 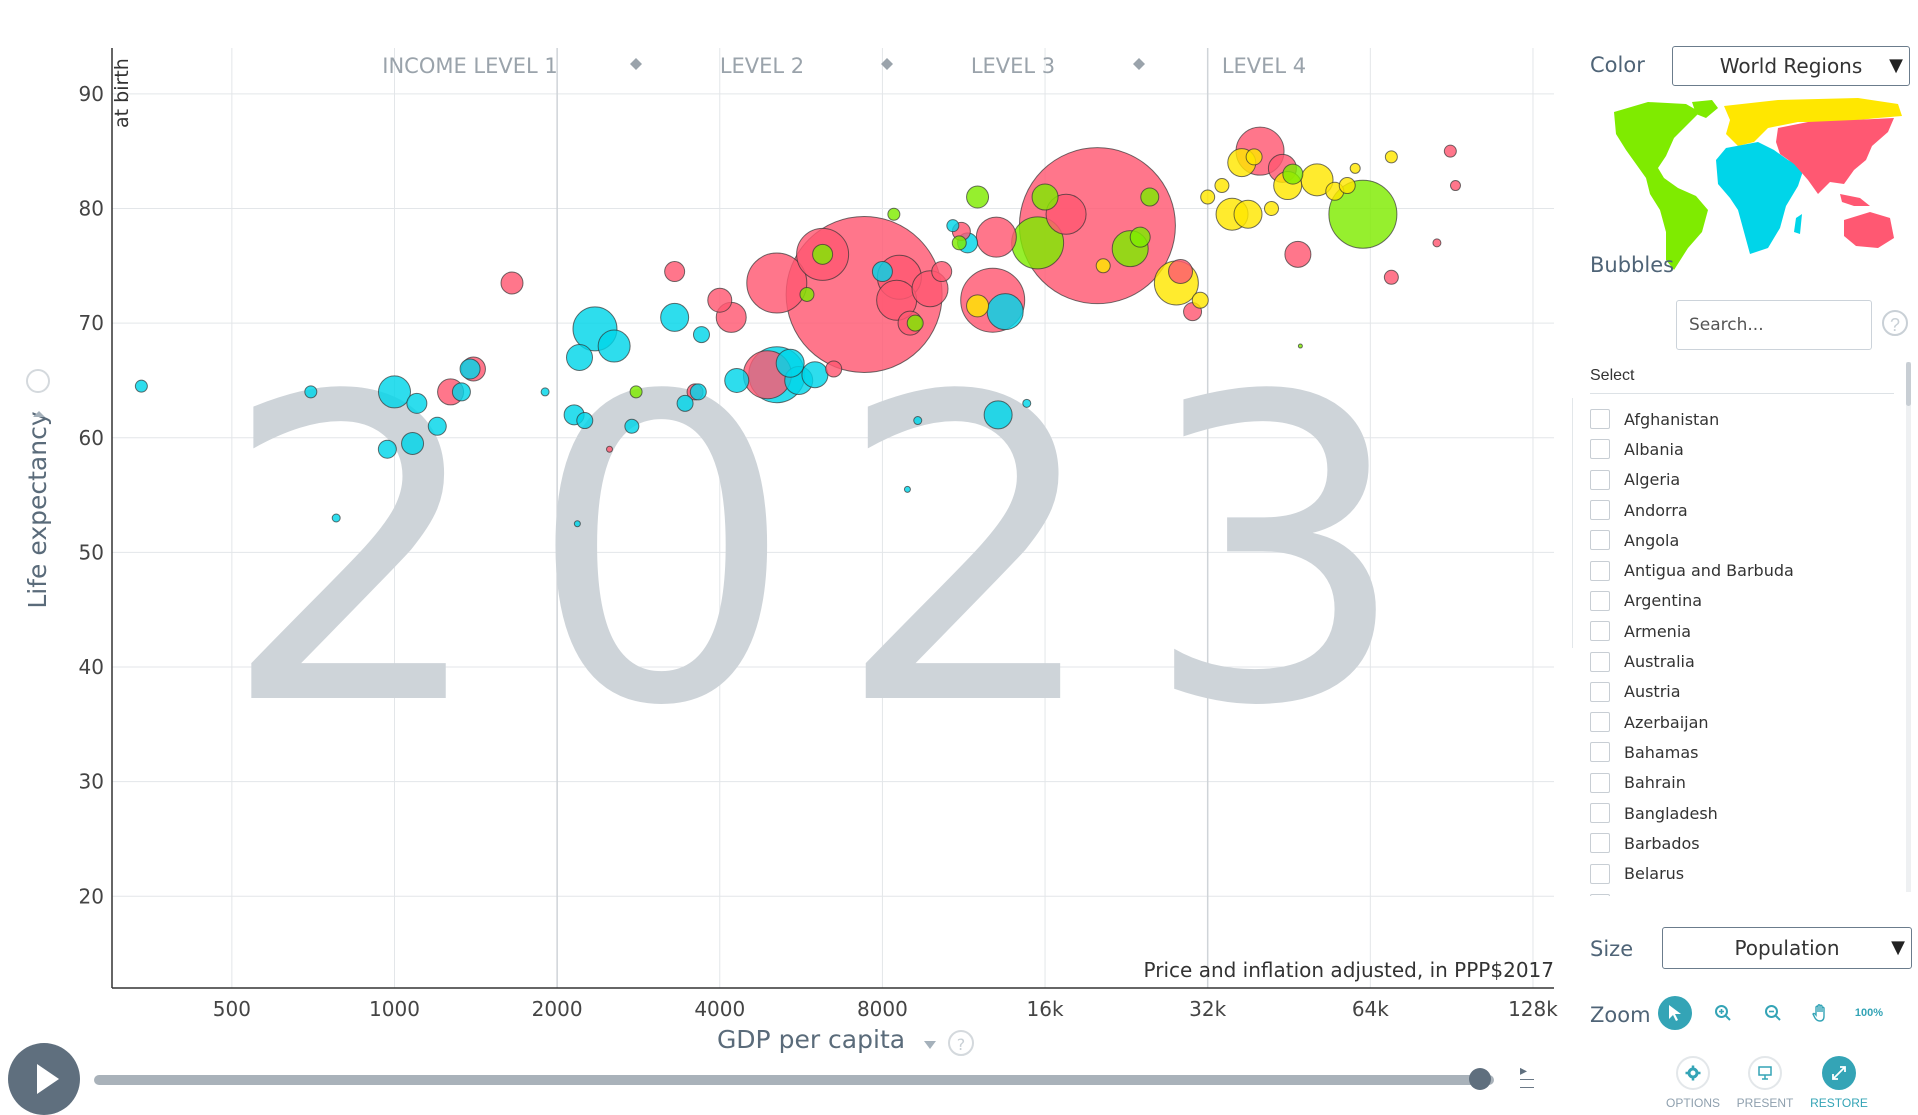 What do you see at coordinates (1749, 480) in the screenshot?
I see `country-item: Algeria` at bounding box center [1749, 480].